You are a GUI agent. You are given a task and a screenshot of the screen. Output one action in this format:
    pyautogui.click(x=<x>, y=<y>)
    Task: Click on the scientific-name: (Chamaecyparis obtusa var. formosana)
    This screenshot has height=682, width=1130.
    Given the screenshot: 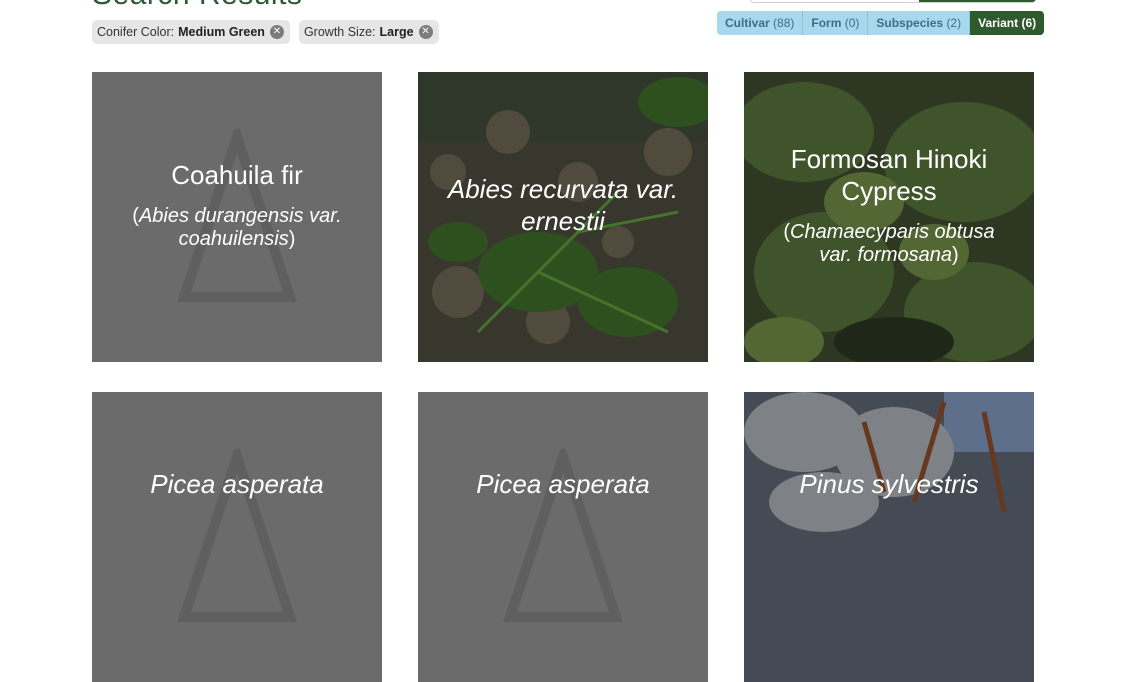 What is the action you would take?
    pyautogui.click(x=889, y=243)
    